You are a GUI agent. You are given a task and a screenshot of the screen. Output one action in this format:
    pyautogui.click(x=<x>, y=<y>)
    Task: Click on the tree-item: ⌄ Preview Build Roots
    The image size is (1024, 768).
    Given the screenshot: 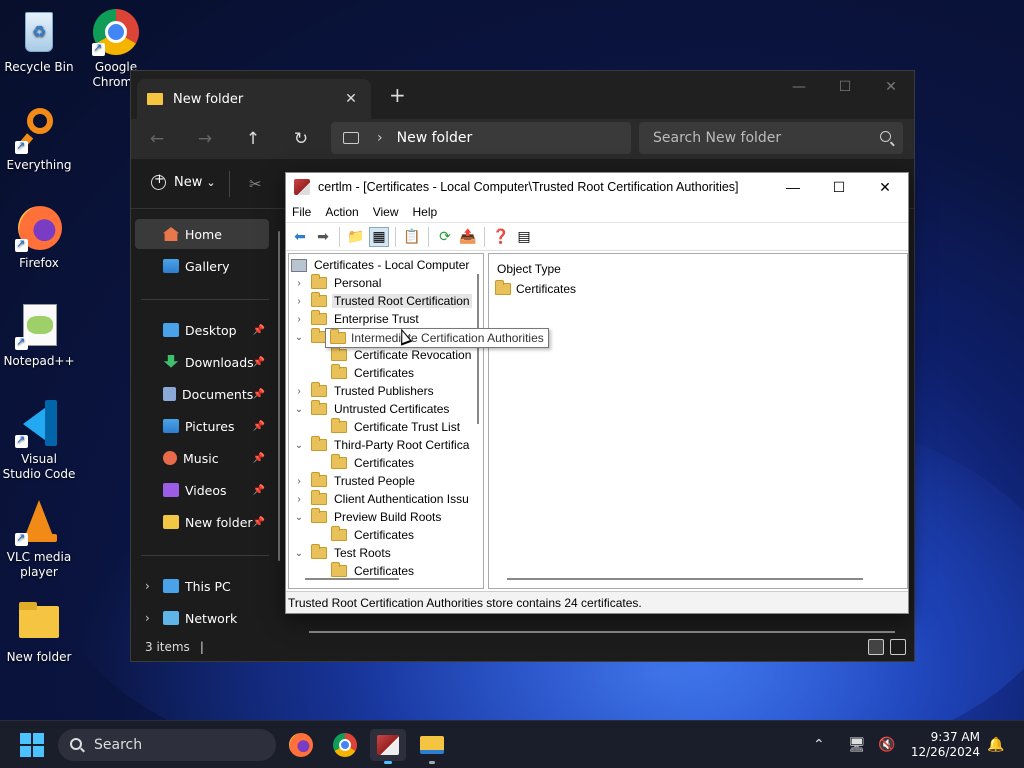 What is the action you would take?
    pyautogui.click(x=368, y=517)
    